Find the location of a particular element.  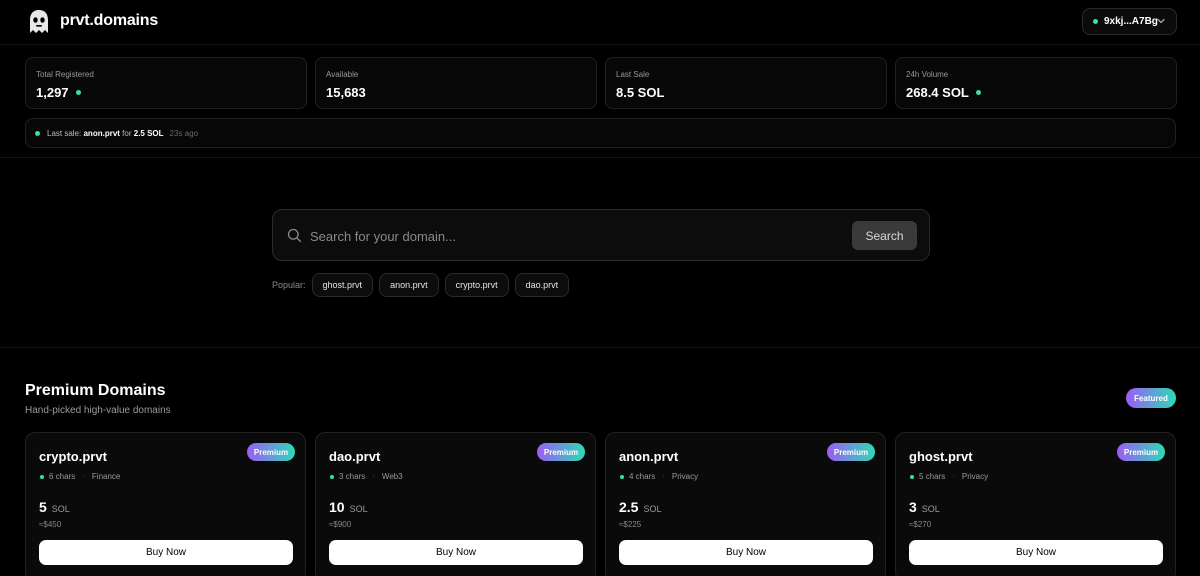

domain-price: 5 SOL is located at coordinates (54, 507).